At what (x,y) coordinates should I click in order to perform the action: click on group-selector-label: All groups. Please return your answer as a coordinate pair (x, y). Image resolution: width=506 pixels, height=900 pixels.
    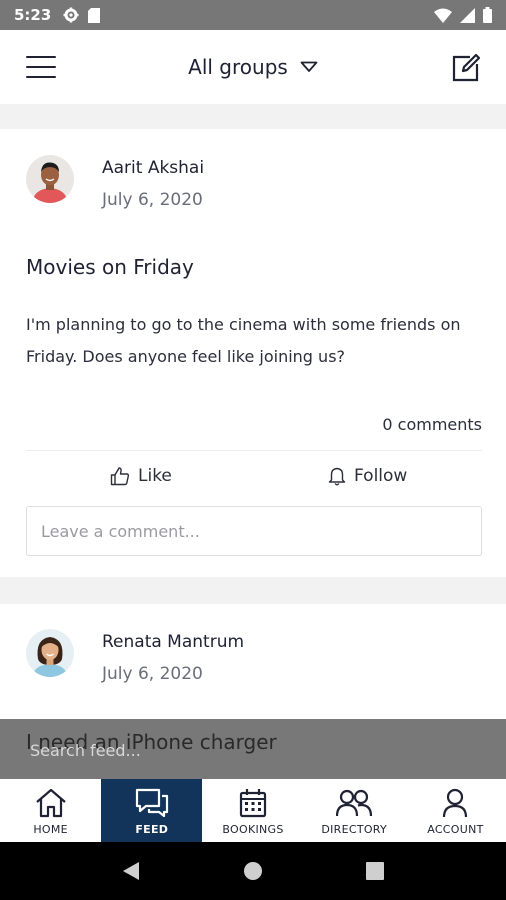
    Looking at the image, I should click on (238, 67).